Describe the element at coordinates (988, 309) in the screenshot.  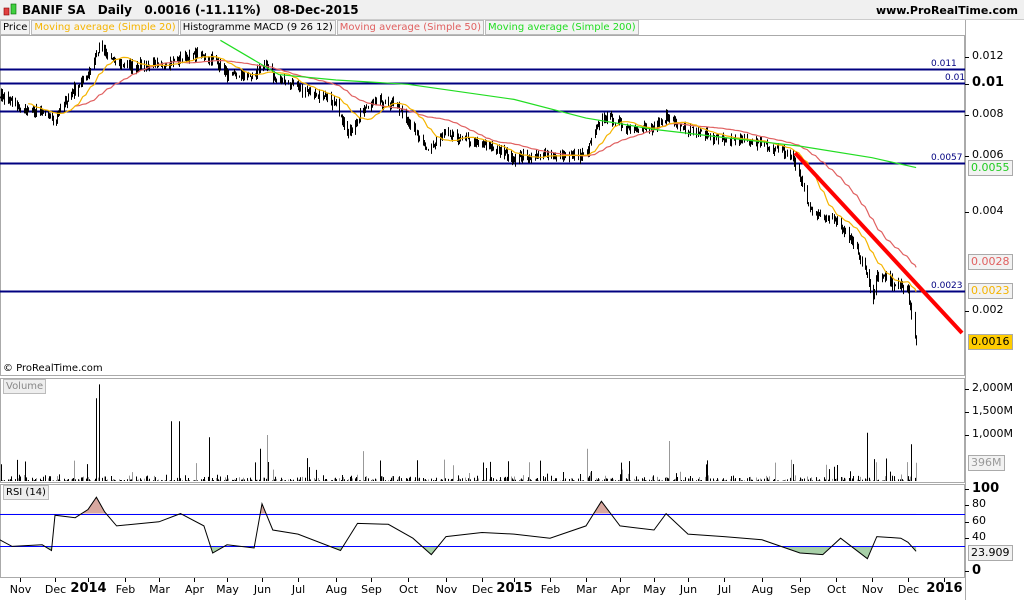
I see `price-tick-label: 0.002` at that location.